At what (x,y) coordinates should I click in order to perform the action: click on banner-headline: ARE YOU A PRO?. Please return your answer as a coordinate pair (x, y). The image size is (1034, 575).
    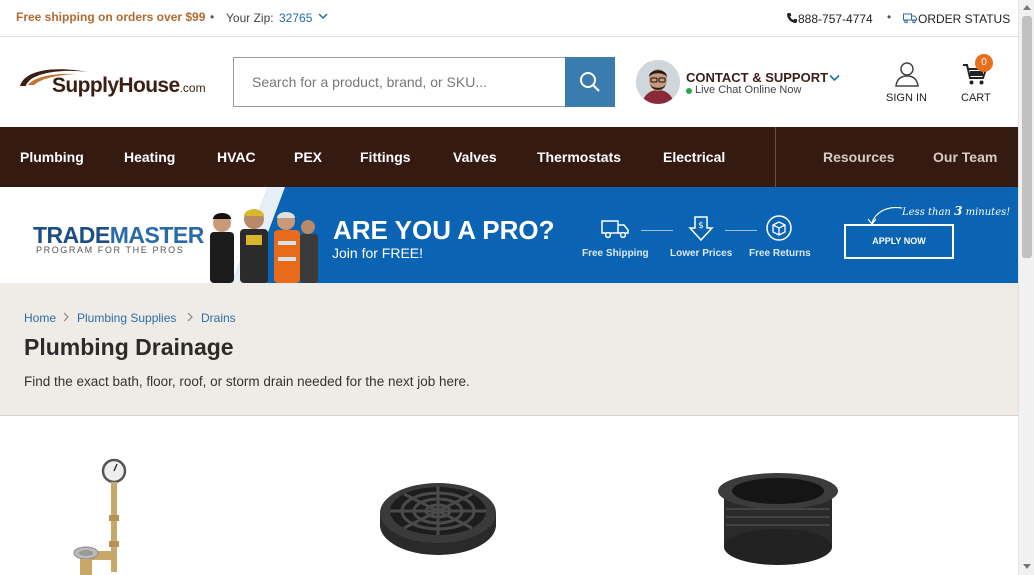
    Looking at the image, I should click on (444, 230).